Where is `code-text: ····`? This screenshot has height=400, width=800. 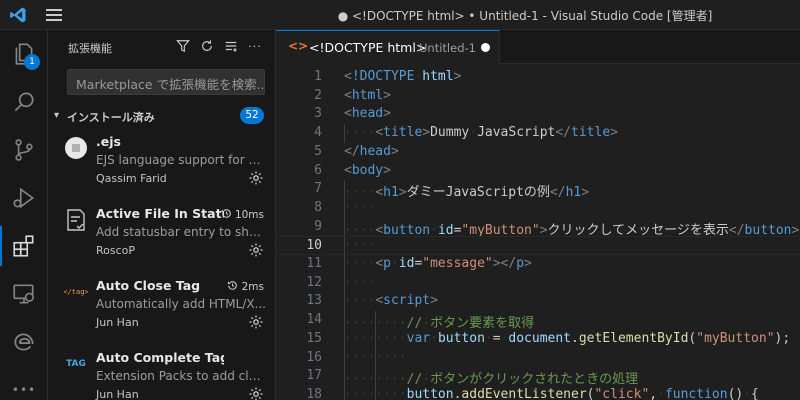
code-text: ···· is located at coordinates (360, 246).